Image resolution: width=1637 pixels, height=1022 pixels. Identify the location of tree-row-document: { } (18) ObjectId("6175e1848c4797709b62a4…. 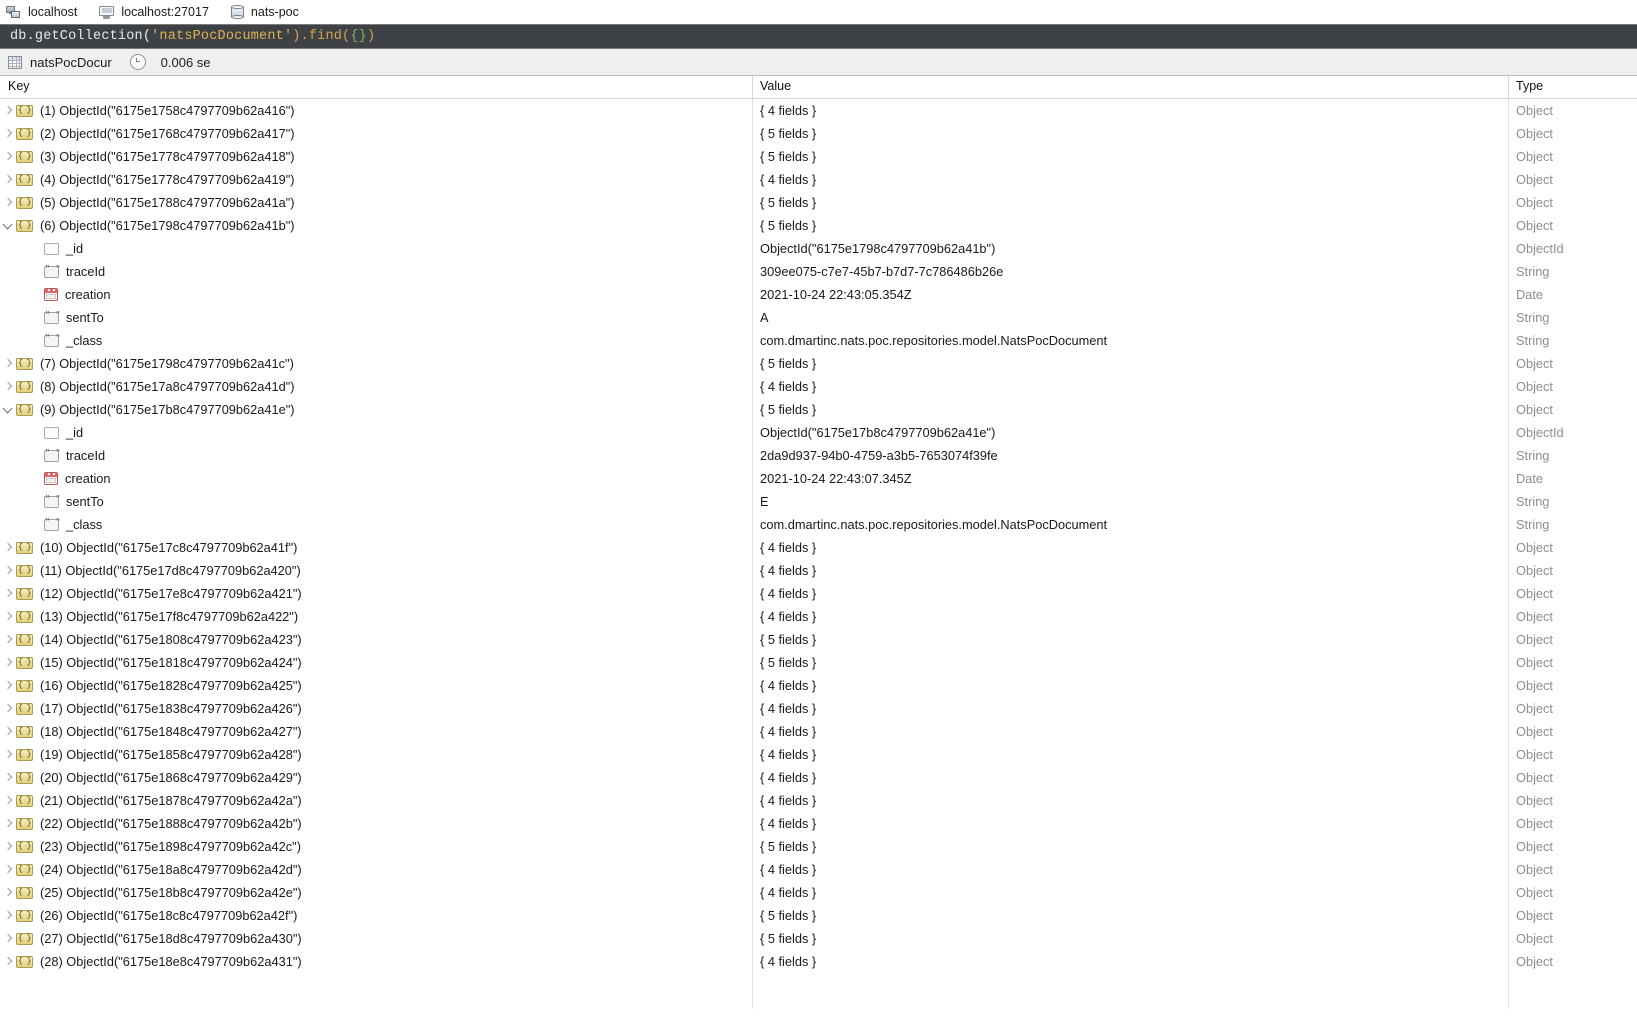
(818, 731).